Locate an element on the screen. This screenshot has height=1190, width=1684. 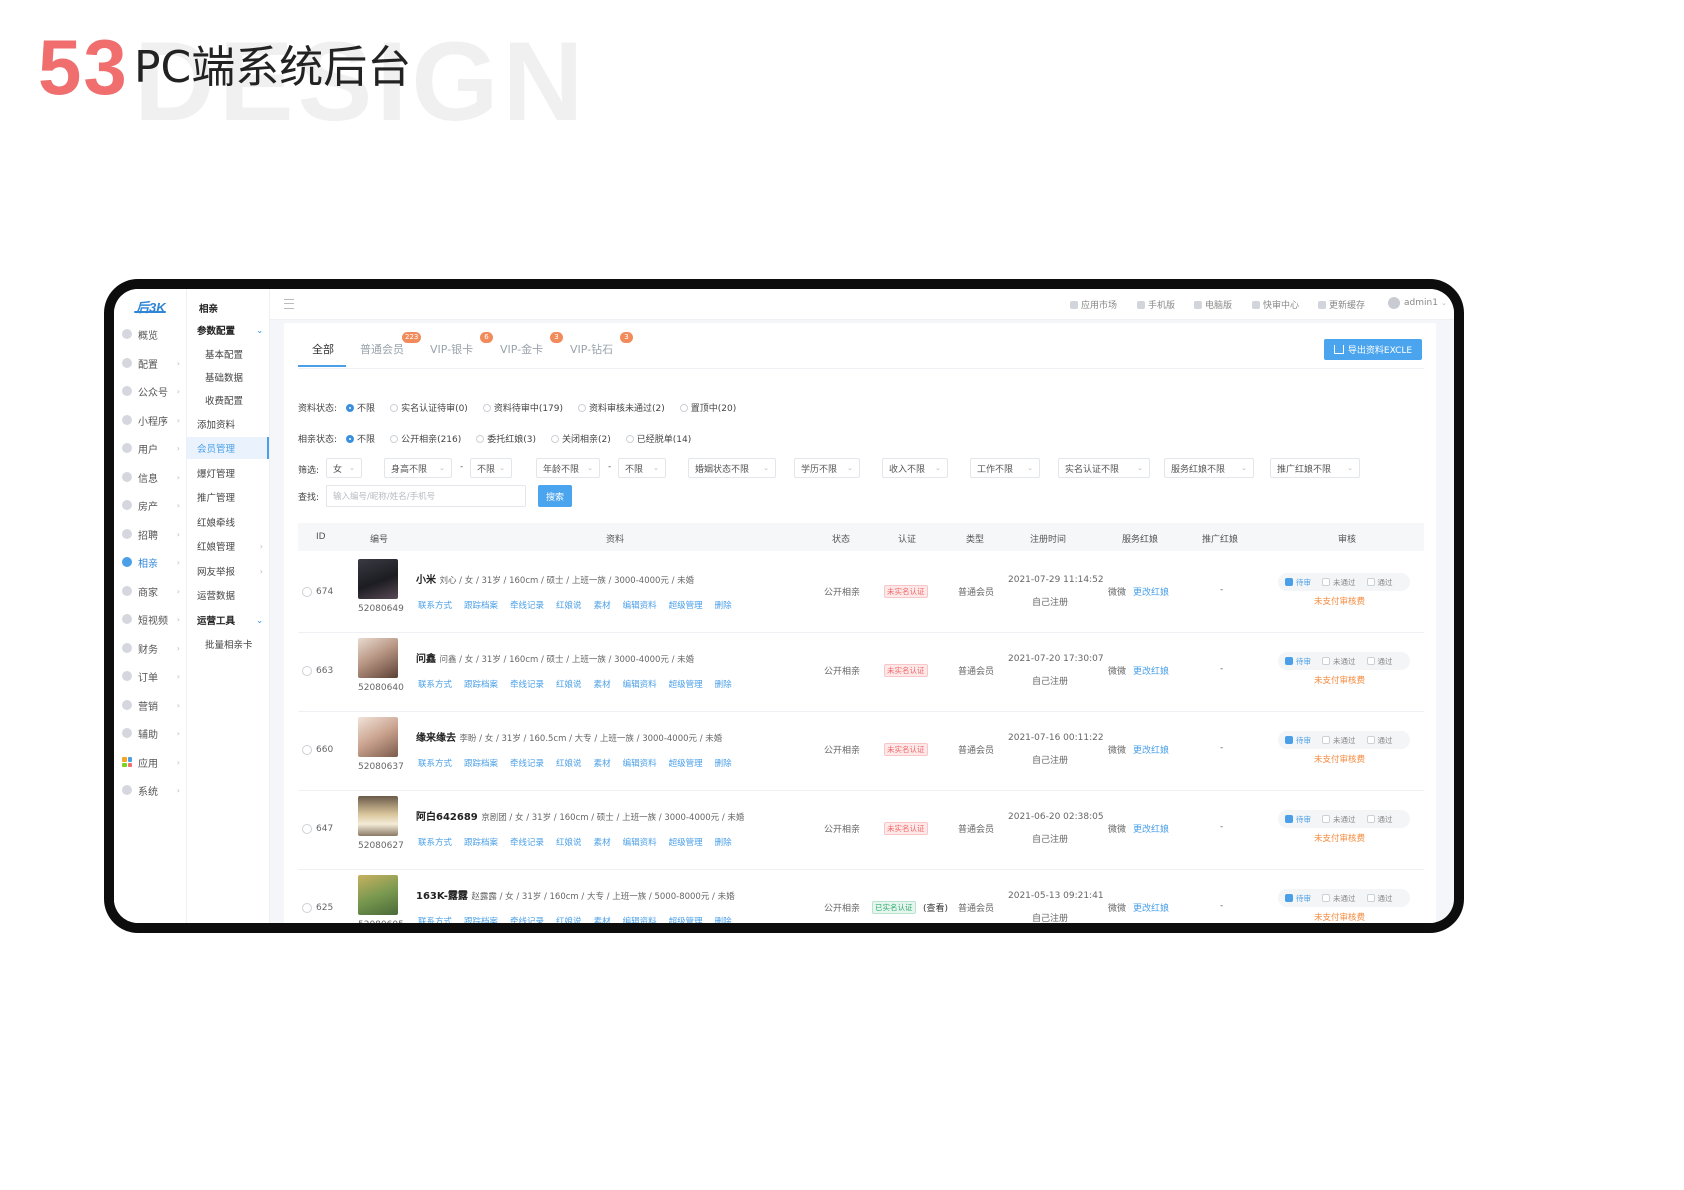
topbar-item-3: 快审中心 is located at coordinates (1275, 304).